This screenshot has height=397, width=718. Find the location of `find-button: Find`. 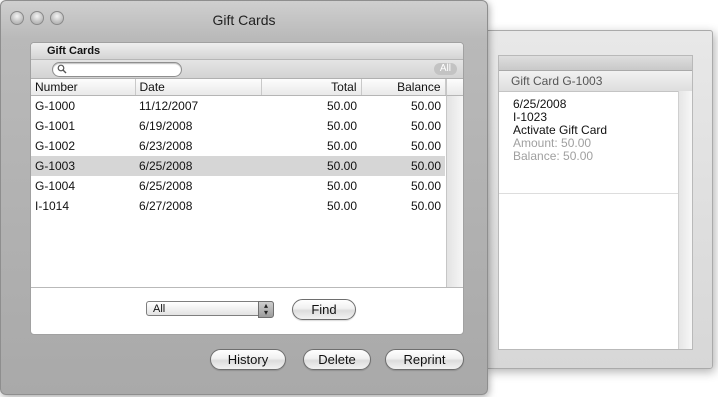

find-button: Find is located at coordinates (324, 309).